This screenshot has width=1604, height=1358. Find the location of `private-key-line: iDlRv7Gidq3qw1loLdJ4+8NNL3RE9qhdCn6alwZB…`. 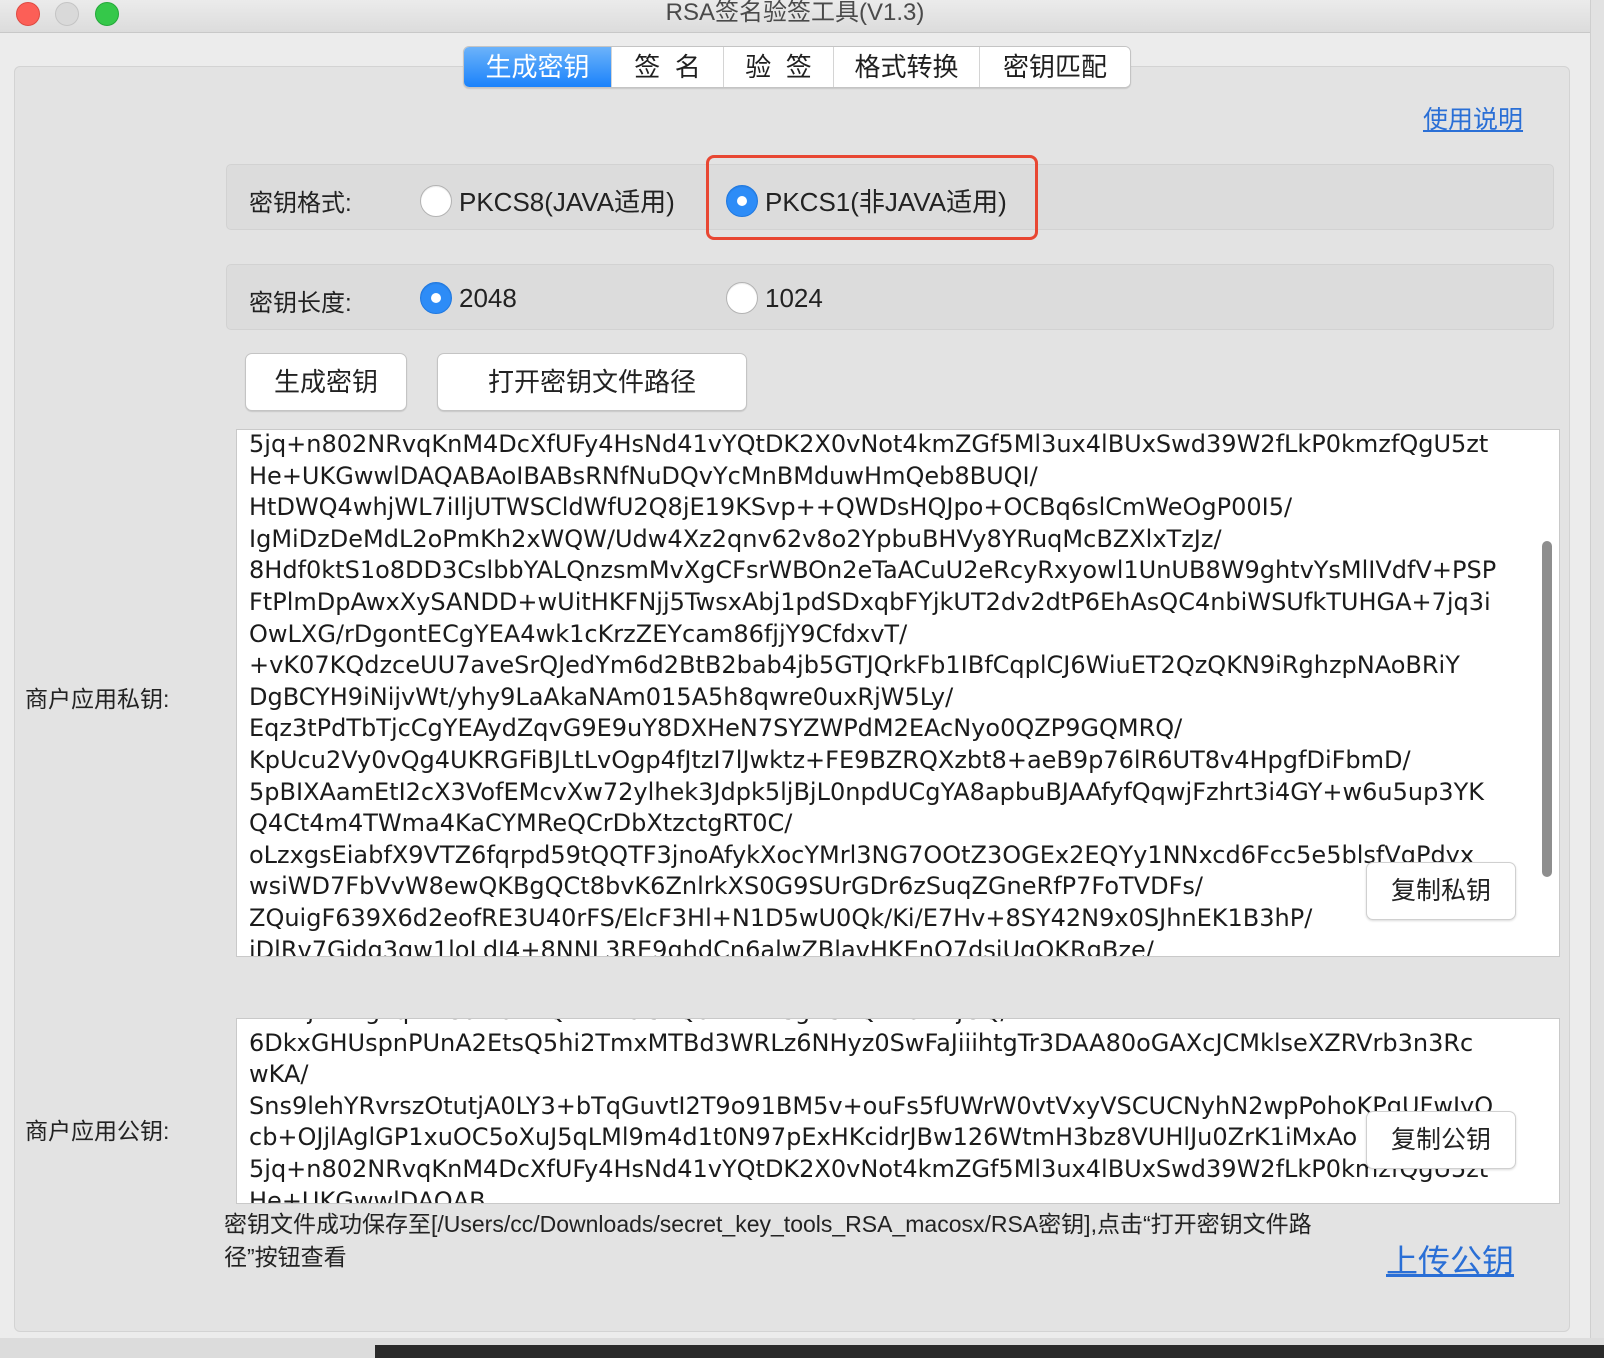

private-key-line: iDlRv7Gidq3qw1loLdJ4+8NNL3RE9qhdCn6alwZB… is located at coordinates (701, 946).